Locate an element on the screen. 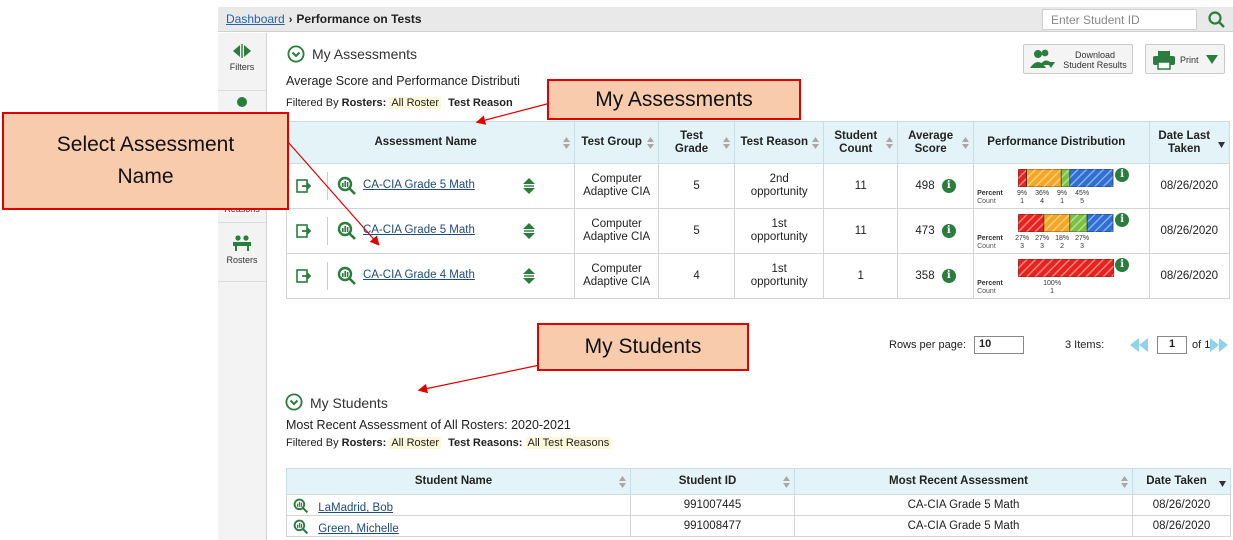 The height and width of the screenshot is (540, 1233). select-arrow is located at coordinates (333, 193).